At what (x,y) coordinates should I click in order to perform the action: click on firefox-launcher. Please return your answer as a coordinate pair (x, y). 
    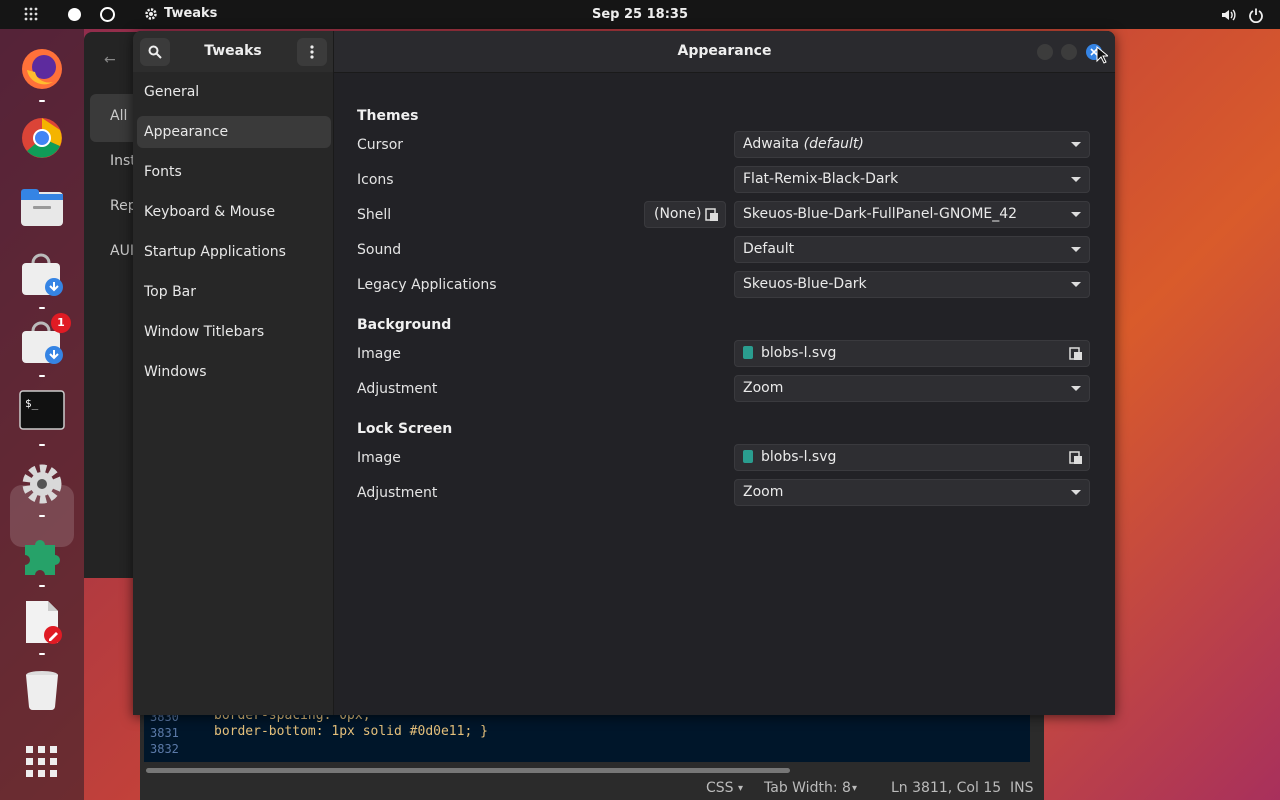
    Looking at the image, I should click on (42, 74).